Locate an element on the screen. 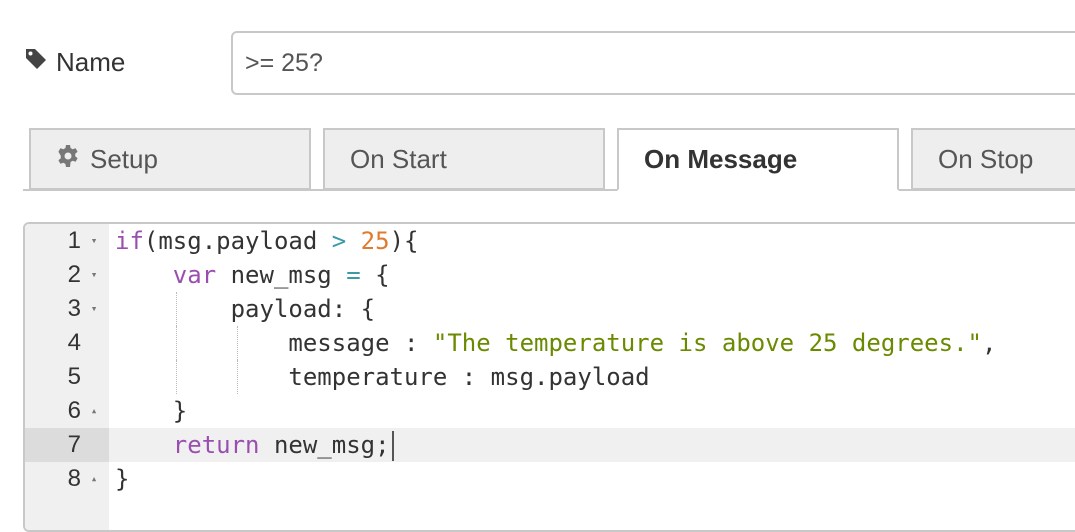  line-number: 1 is located at coordinates (74, 240).